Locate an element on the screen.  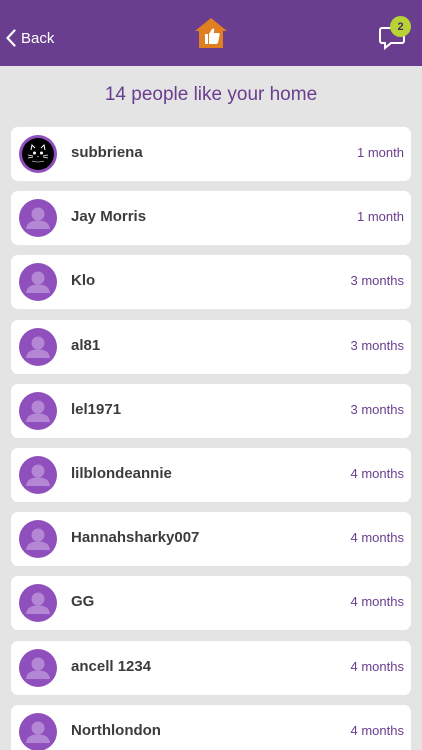
username: Jay Morris is located at coordinates (108, 216).